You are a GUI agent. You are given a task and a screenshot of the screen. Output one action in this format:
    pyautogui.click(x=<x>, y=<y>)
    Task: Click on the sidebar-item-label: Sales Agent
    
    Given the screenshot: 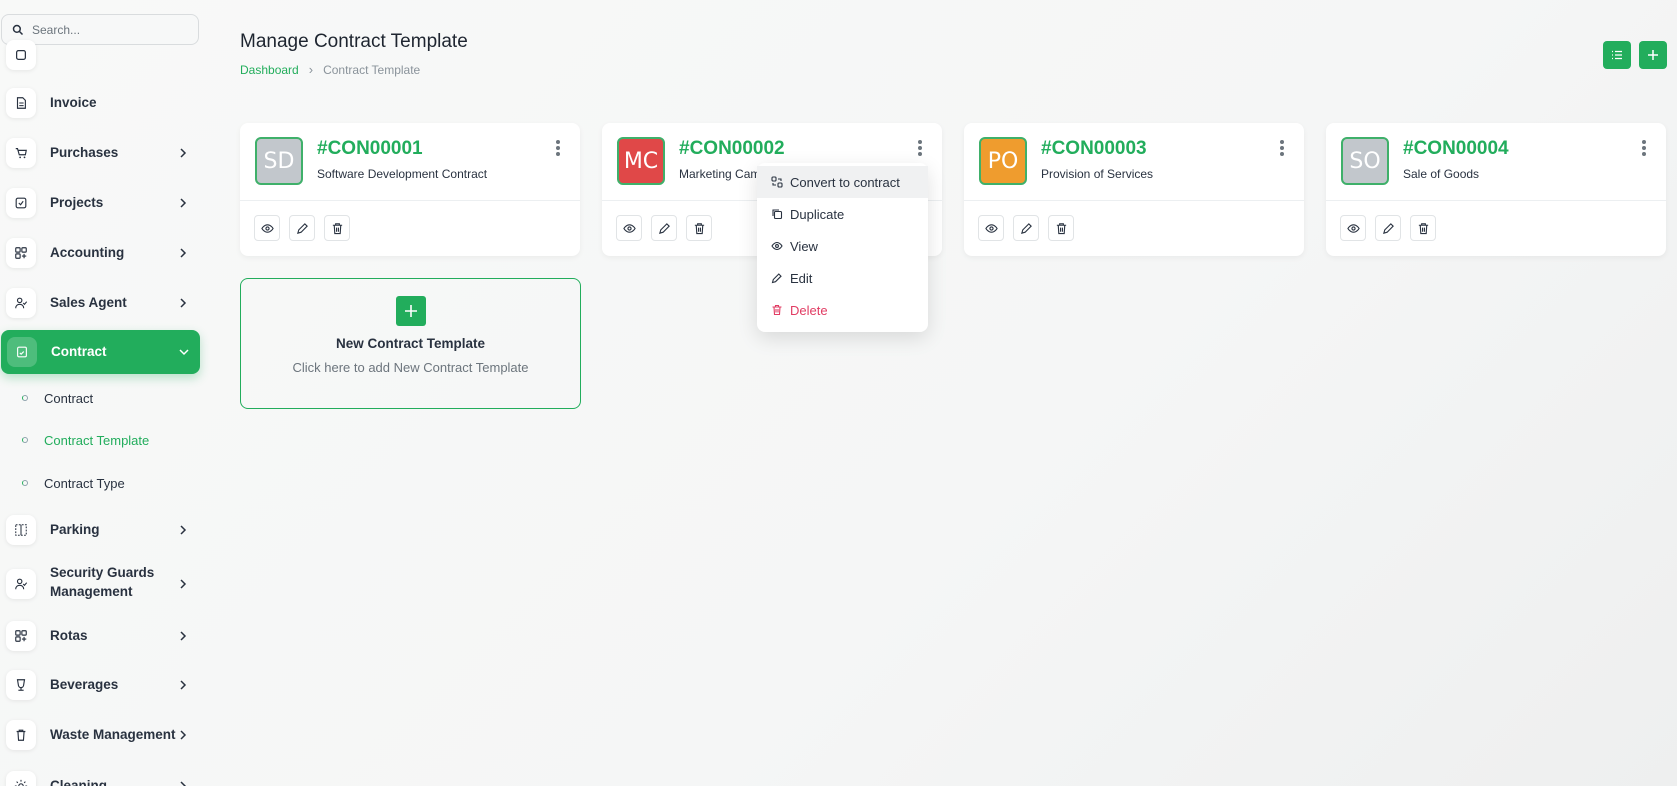 What is the action you would take?
    pyautogui.click(x=88, y=302)
    